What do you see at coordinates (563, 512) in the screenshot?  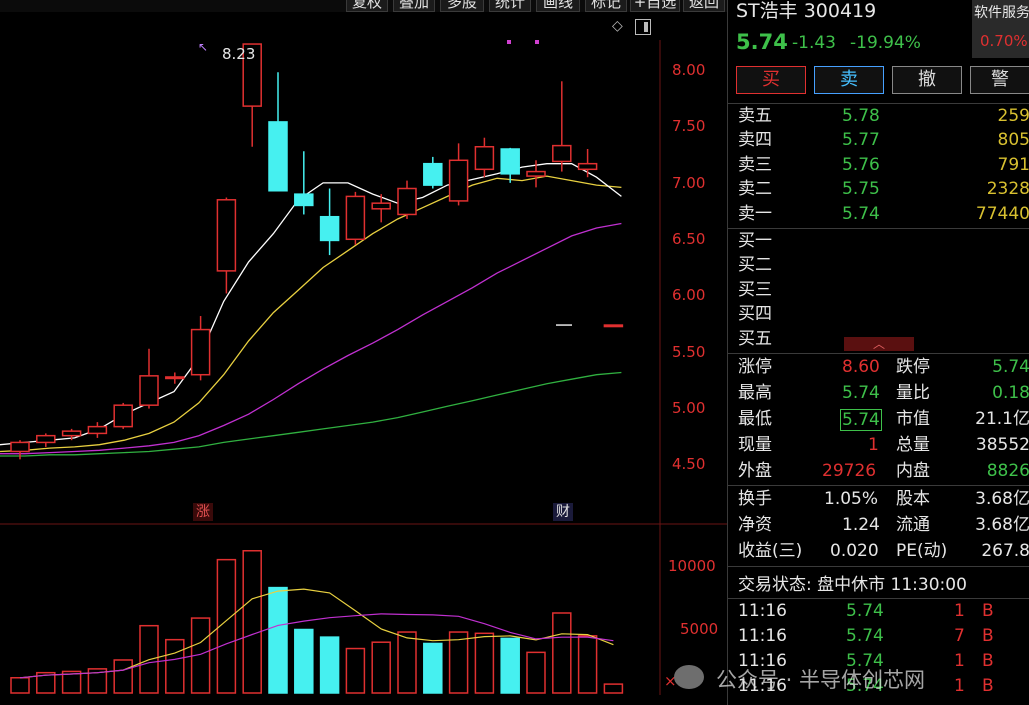 I see `finance-tag: 财` at bounding box center [563, 512].